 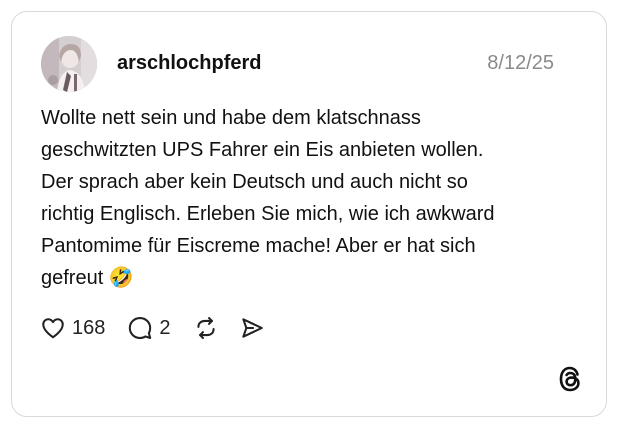 I want to click on repost-button, so click(x=206, y=328).